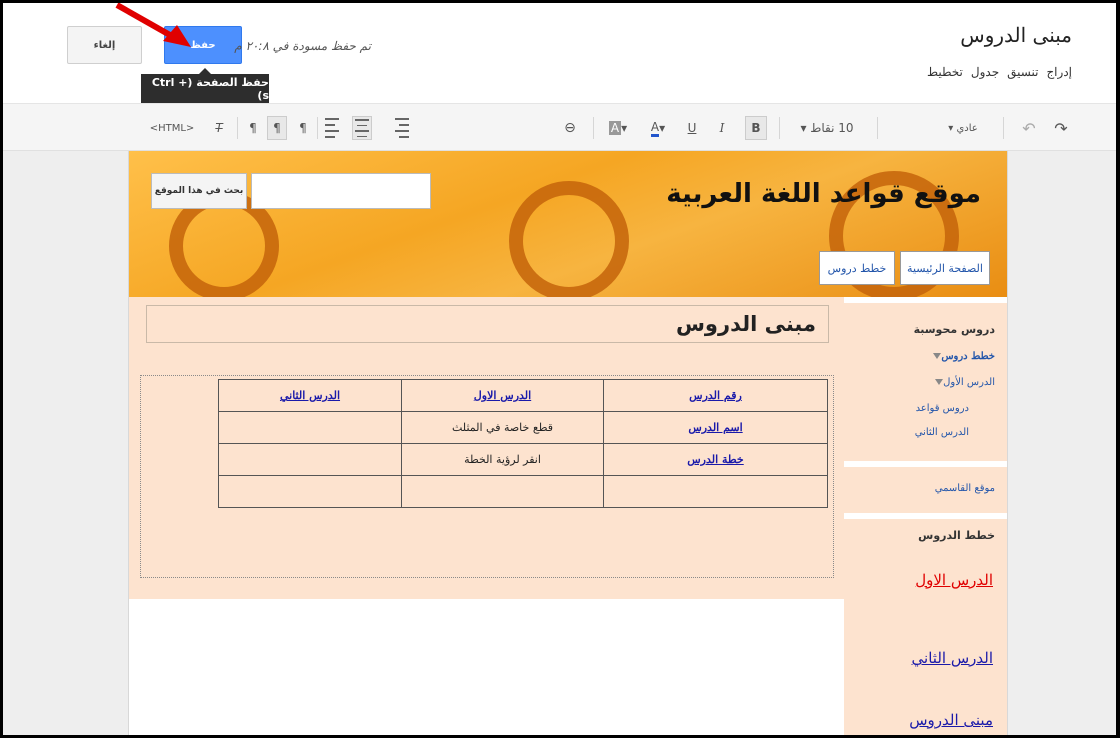  What do you see at coordinates (945, 72) in the screenshot?
I see `menu-layout: تخطيط` at bounding box center [945, 72].